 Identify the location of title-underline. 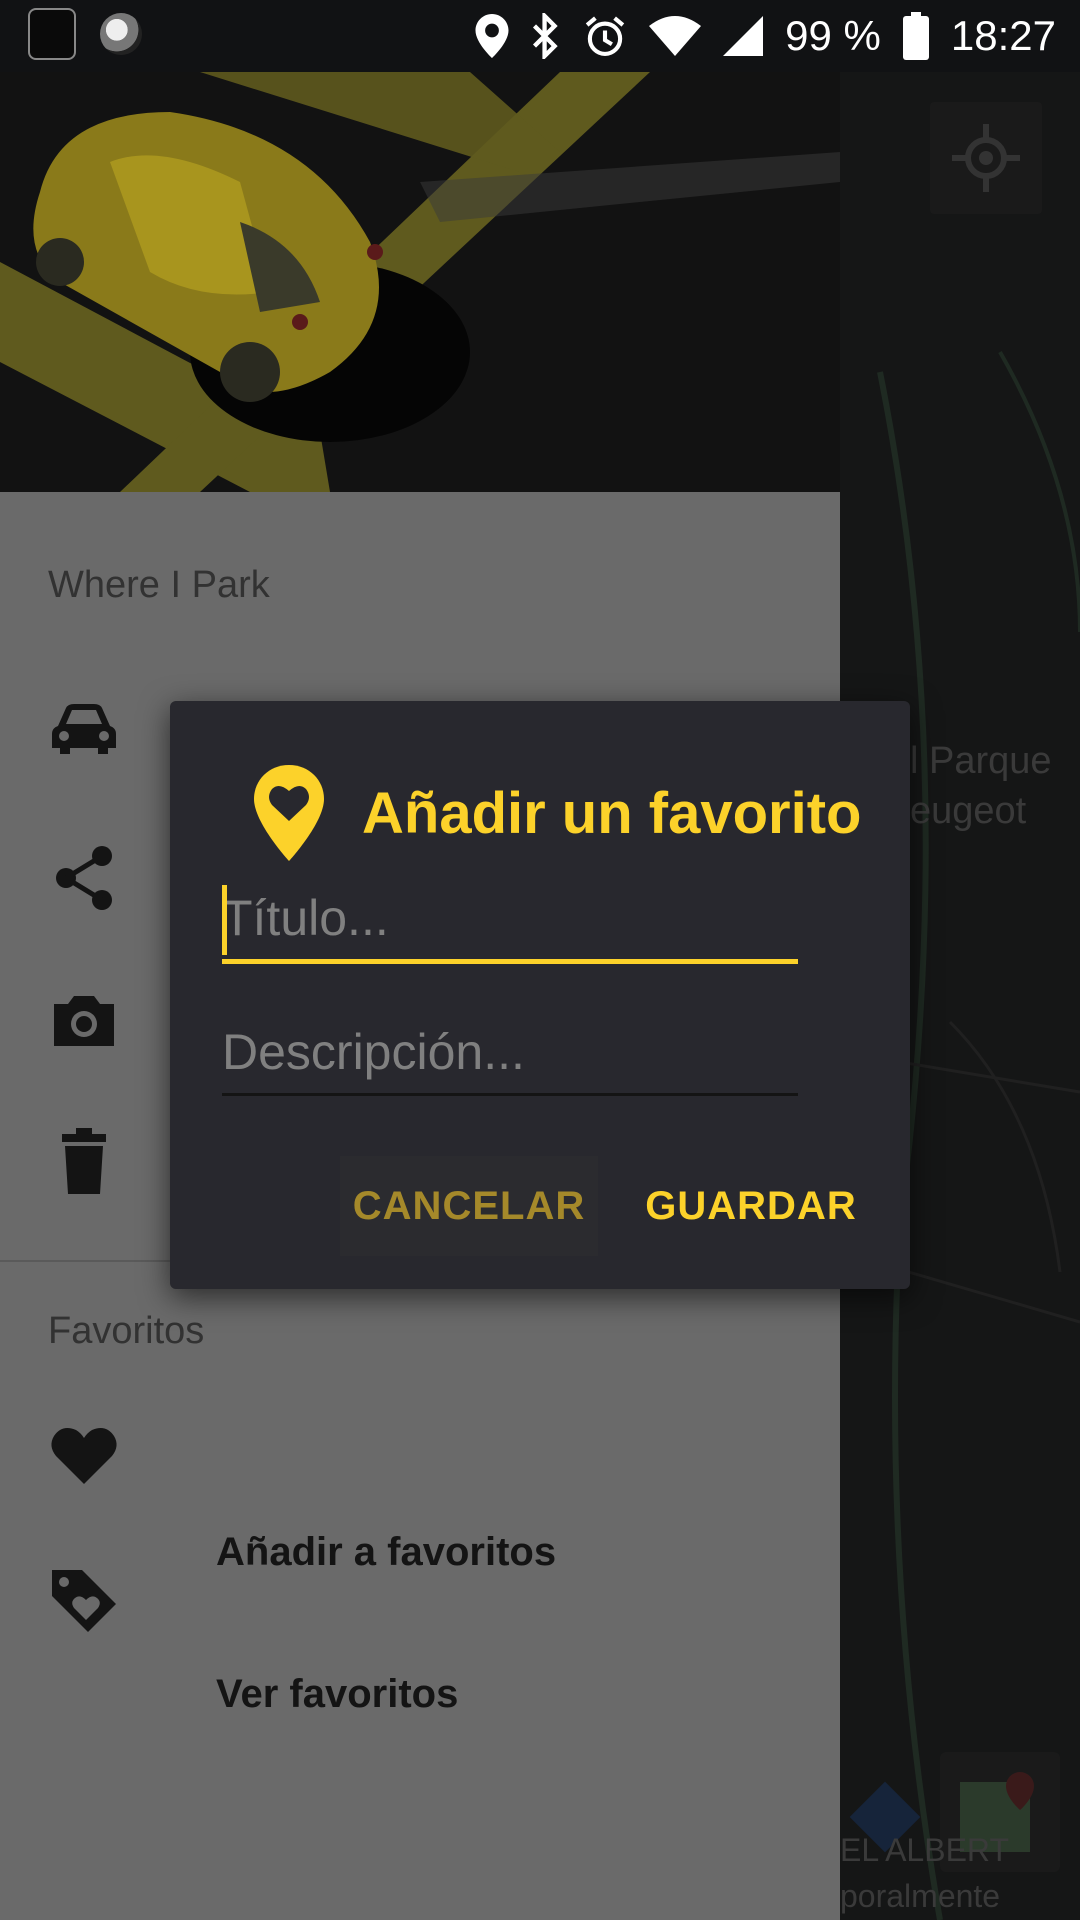
(510, 961).